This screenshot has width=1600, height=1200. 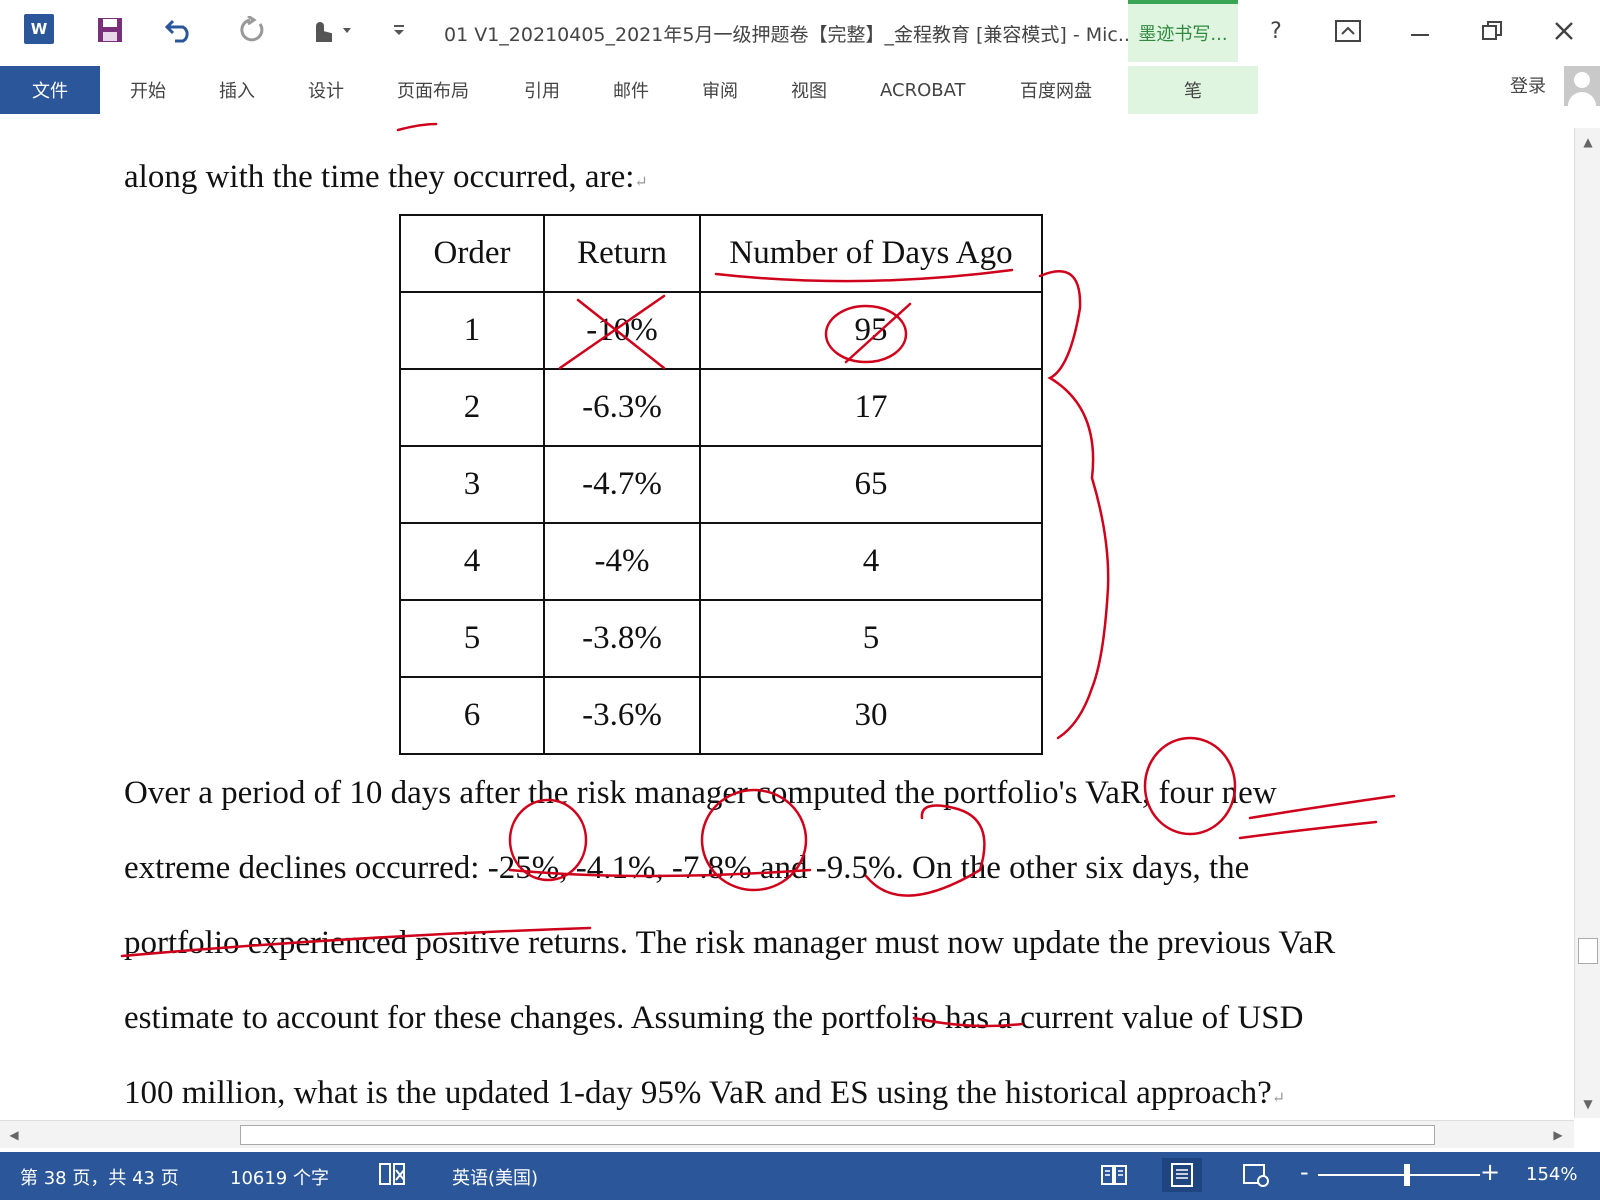 I want to click on ink-stroke-top, so click(x=417, y=127).